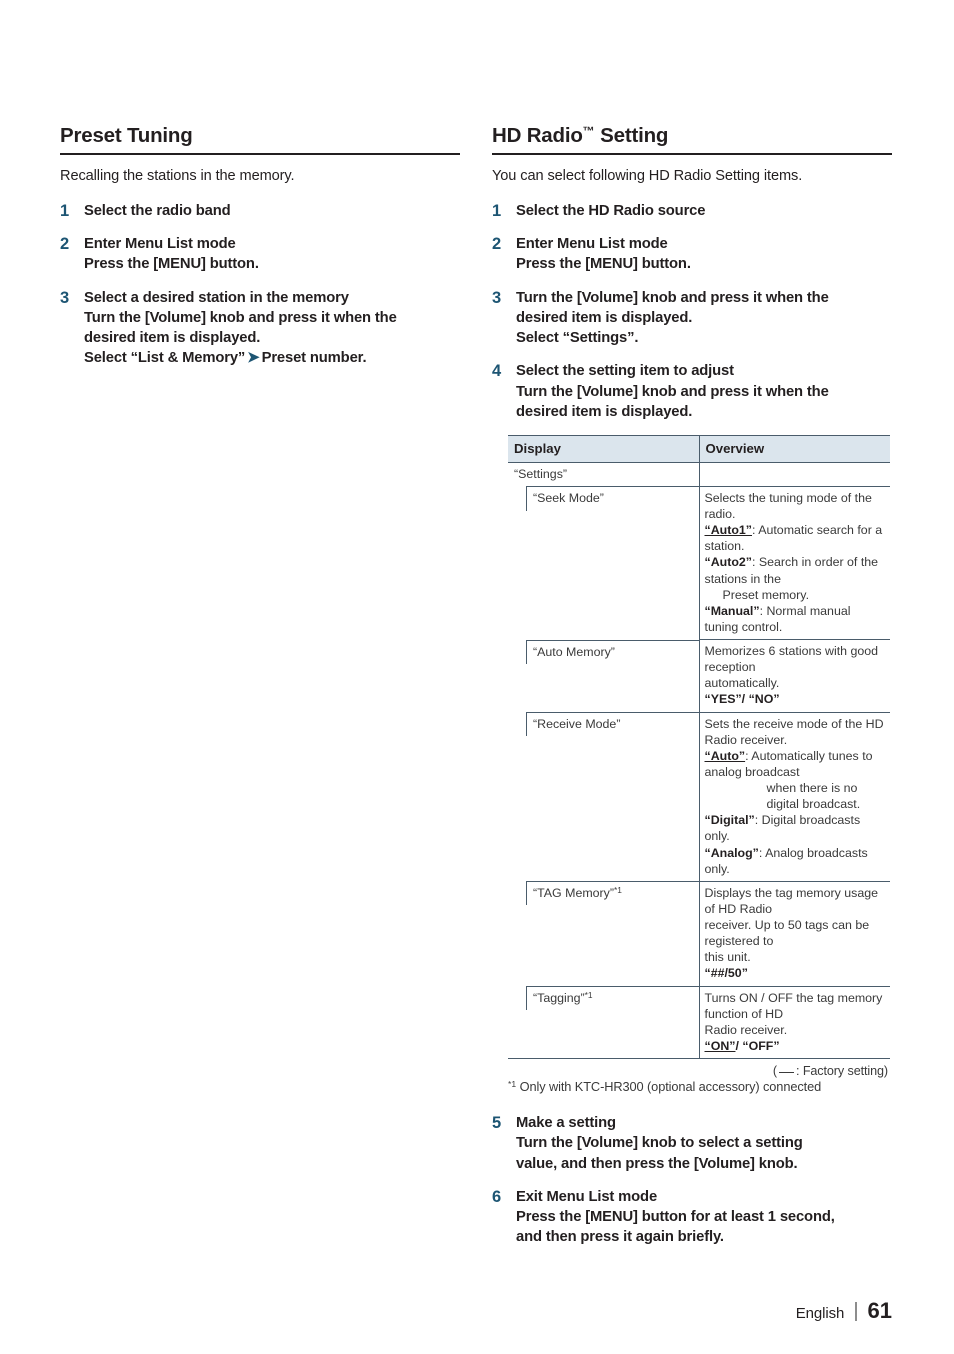 Image resolution: width=954 pixels, height=1354 pixels. I want to click on overview-line: “ON”/ “OFF”, so click(796, 1046).